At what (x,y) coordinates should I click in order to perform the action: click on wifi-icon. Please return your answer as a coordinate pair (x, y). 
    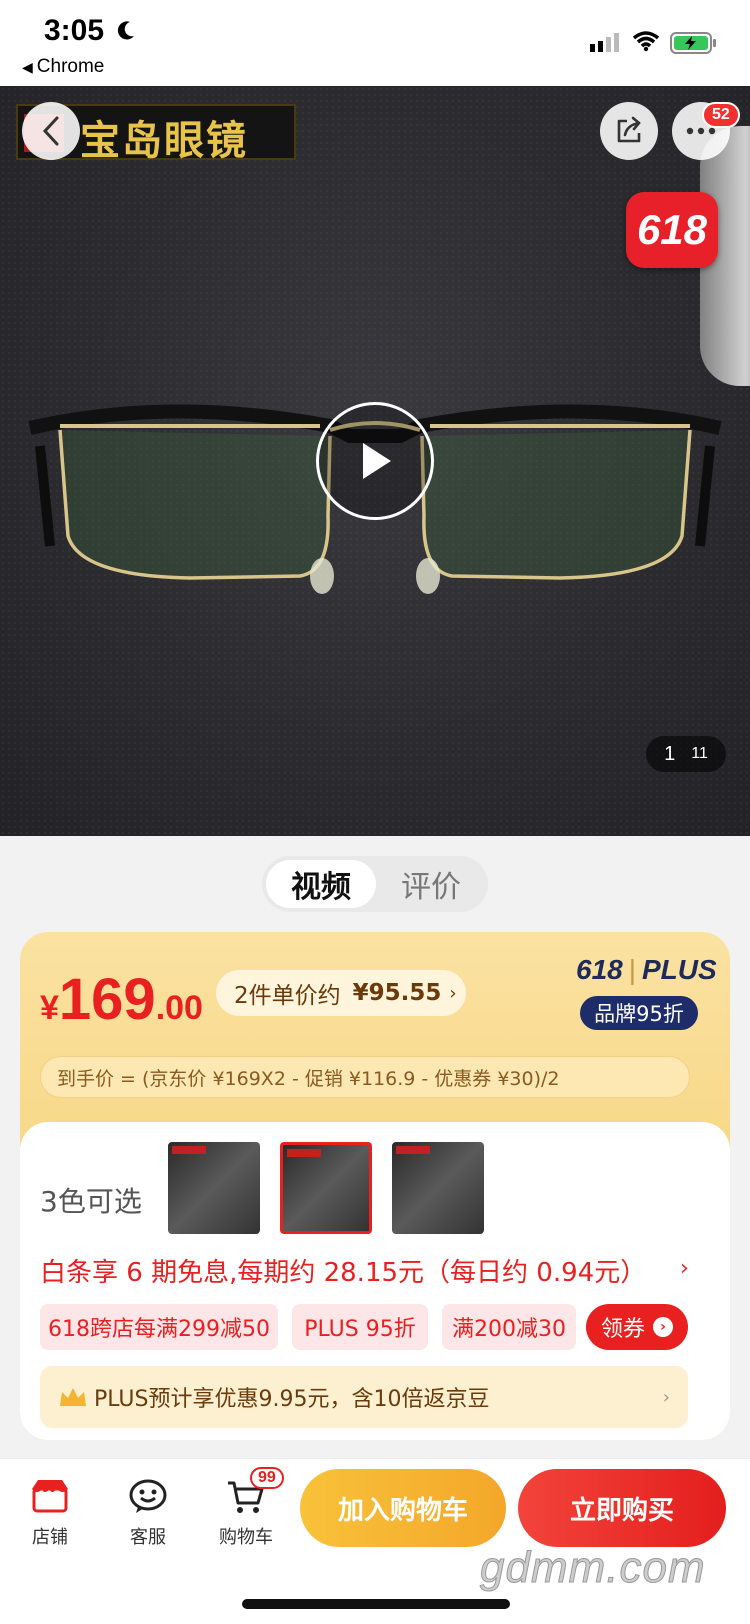
    Looking at the image, I should click on (646, 41).